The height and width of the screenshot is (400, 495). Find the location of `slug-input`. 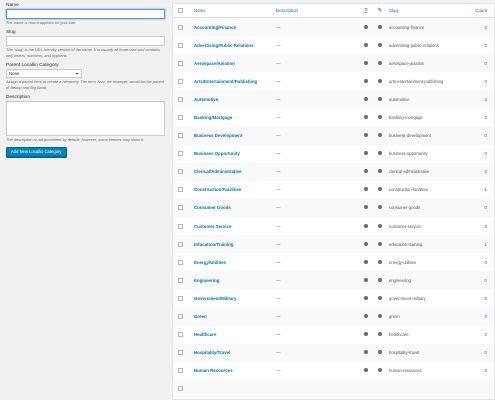

slug-input is located at coordinates (85, 41).